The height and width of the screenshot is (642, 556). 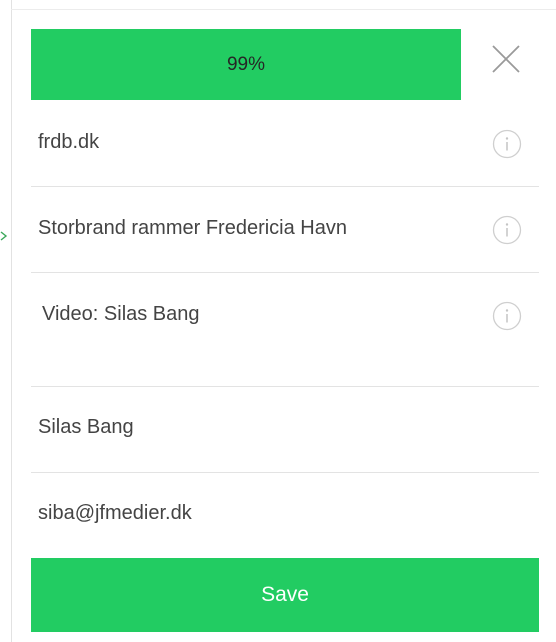 I want to click on author-name-field: Silas Bang, so click(x=285, y=429).